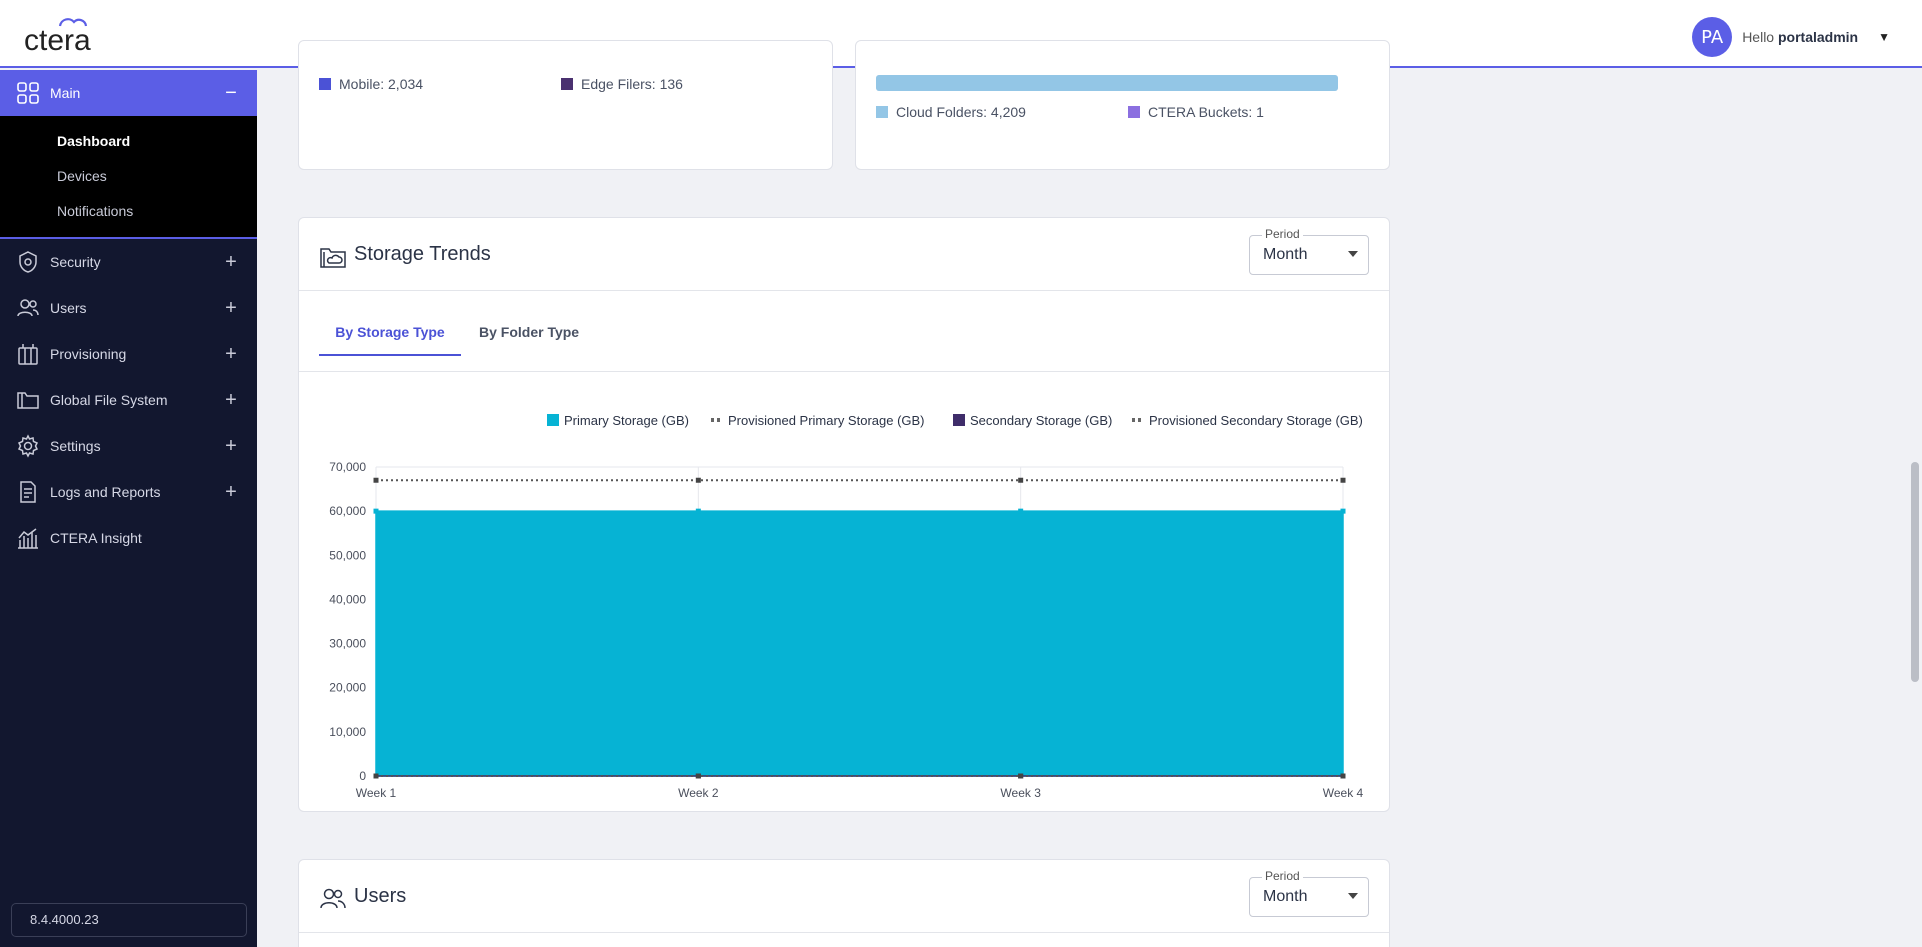 Image resolution: width=1922 pixels, height=947 pixels. Describe the element at coordinates (1122, 105) in the screenshot. I see `folders-summary-card: Cloud Folders: 4,209 CTERA Buckets: 1` at that location.